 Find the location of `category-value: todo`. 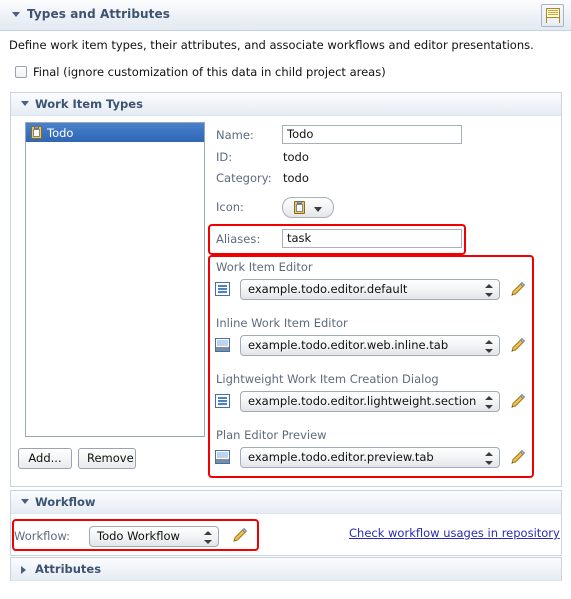

category-value: todo is located at coordinates (296, 178).